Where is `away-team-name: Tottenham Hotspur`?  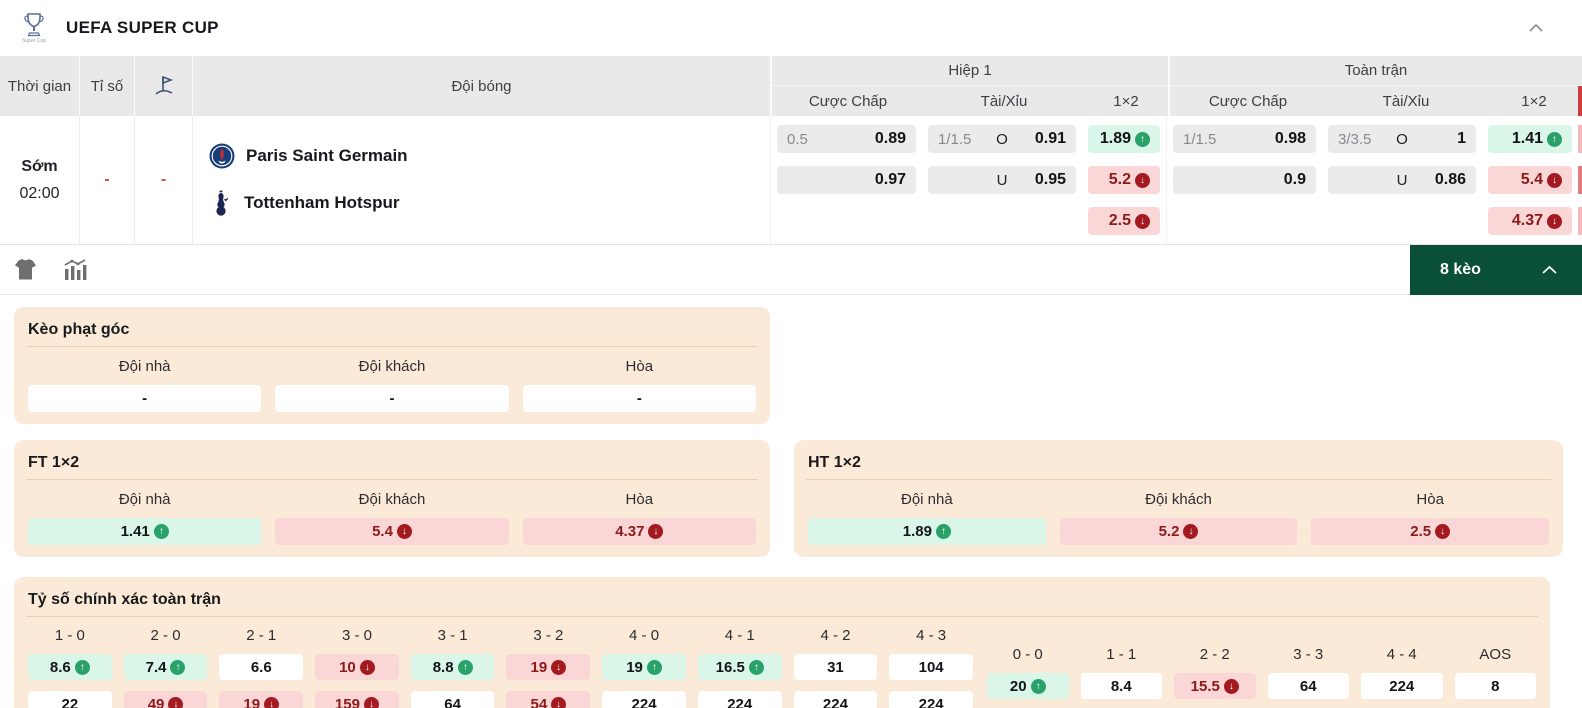 away-team-name: Tottenham Hotspur is located at coordinates (322, 202).